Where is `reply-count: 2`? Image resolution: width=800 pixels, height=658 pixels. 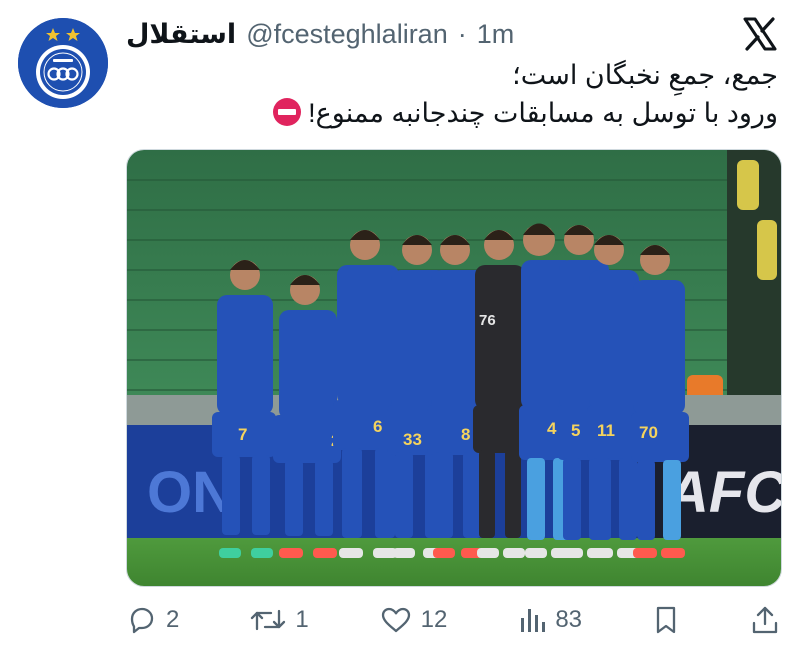
reply-count: 2 is located at coordinates (173, 619).